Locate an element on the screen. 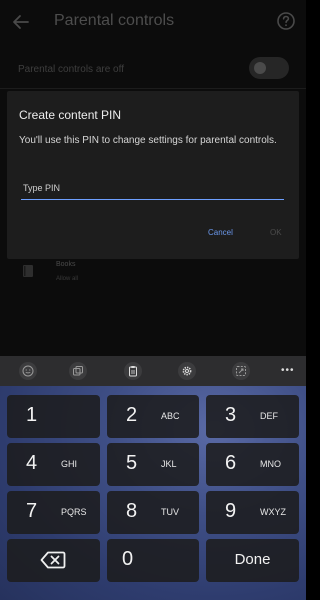 The height and width of the screenshot is (600, 320). backspace-icon is located at coordinates (53, 561).